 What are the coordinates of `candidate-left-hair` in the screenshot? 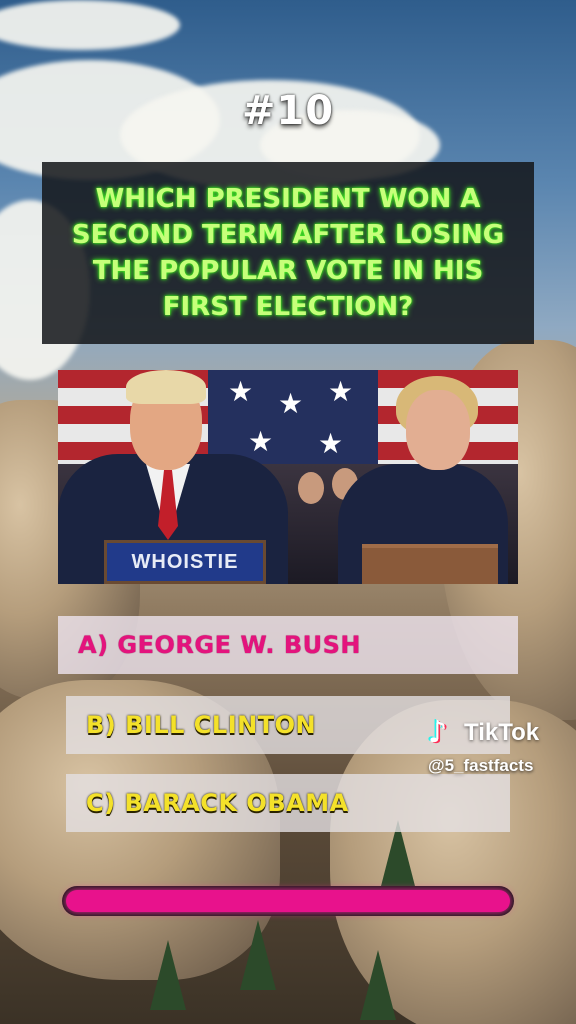 It's located at (166, 387).